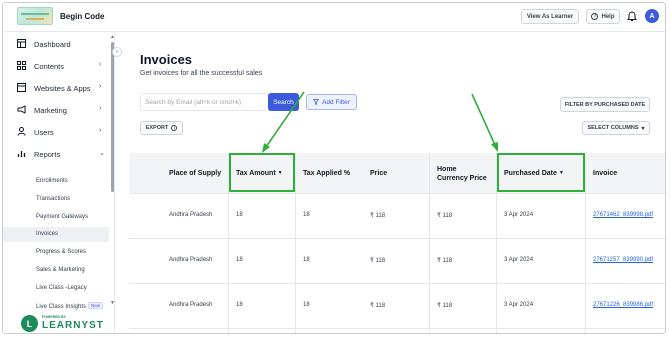 The image size is (670, 337). I want to click on user-avatar: A, so click(652, 16).